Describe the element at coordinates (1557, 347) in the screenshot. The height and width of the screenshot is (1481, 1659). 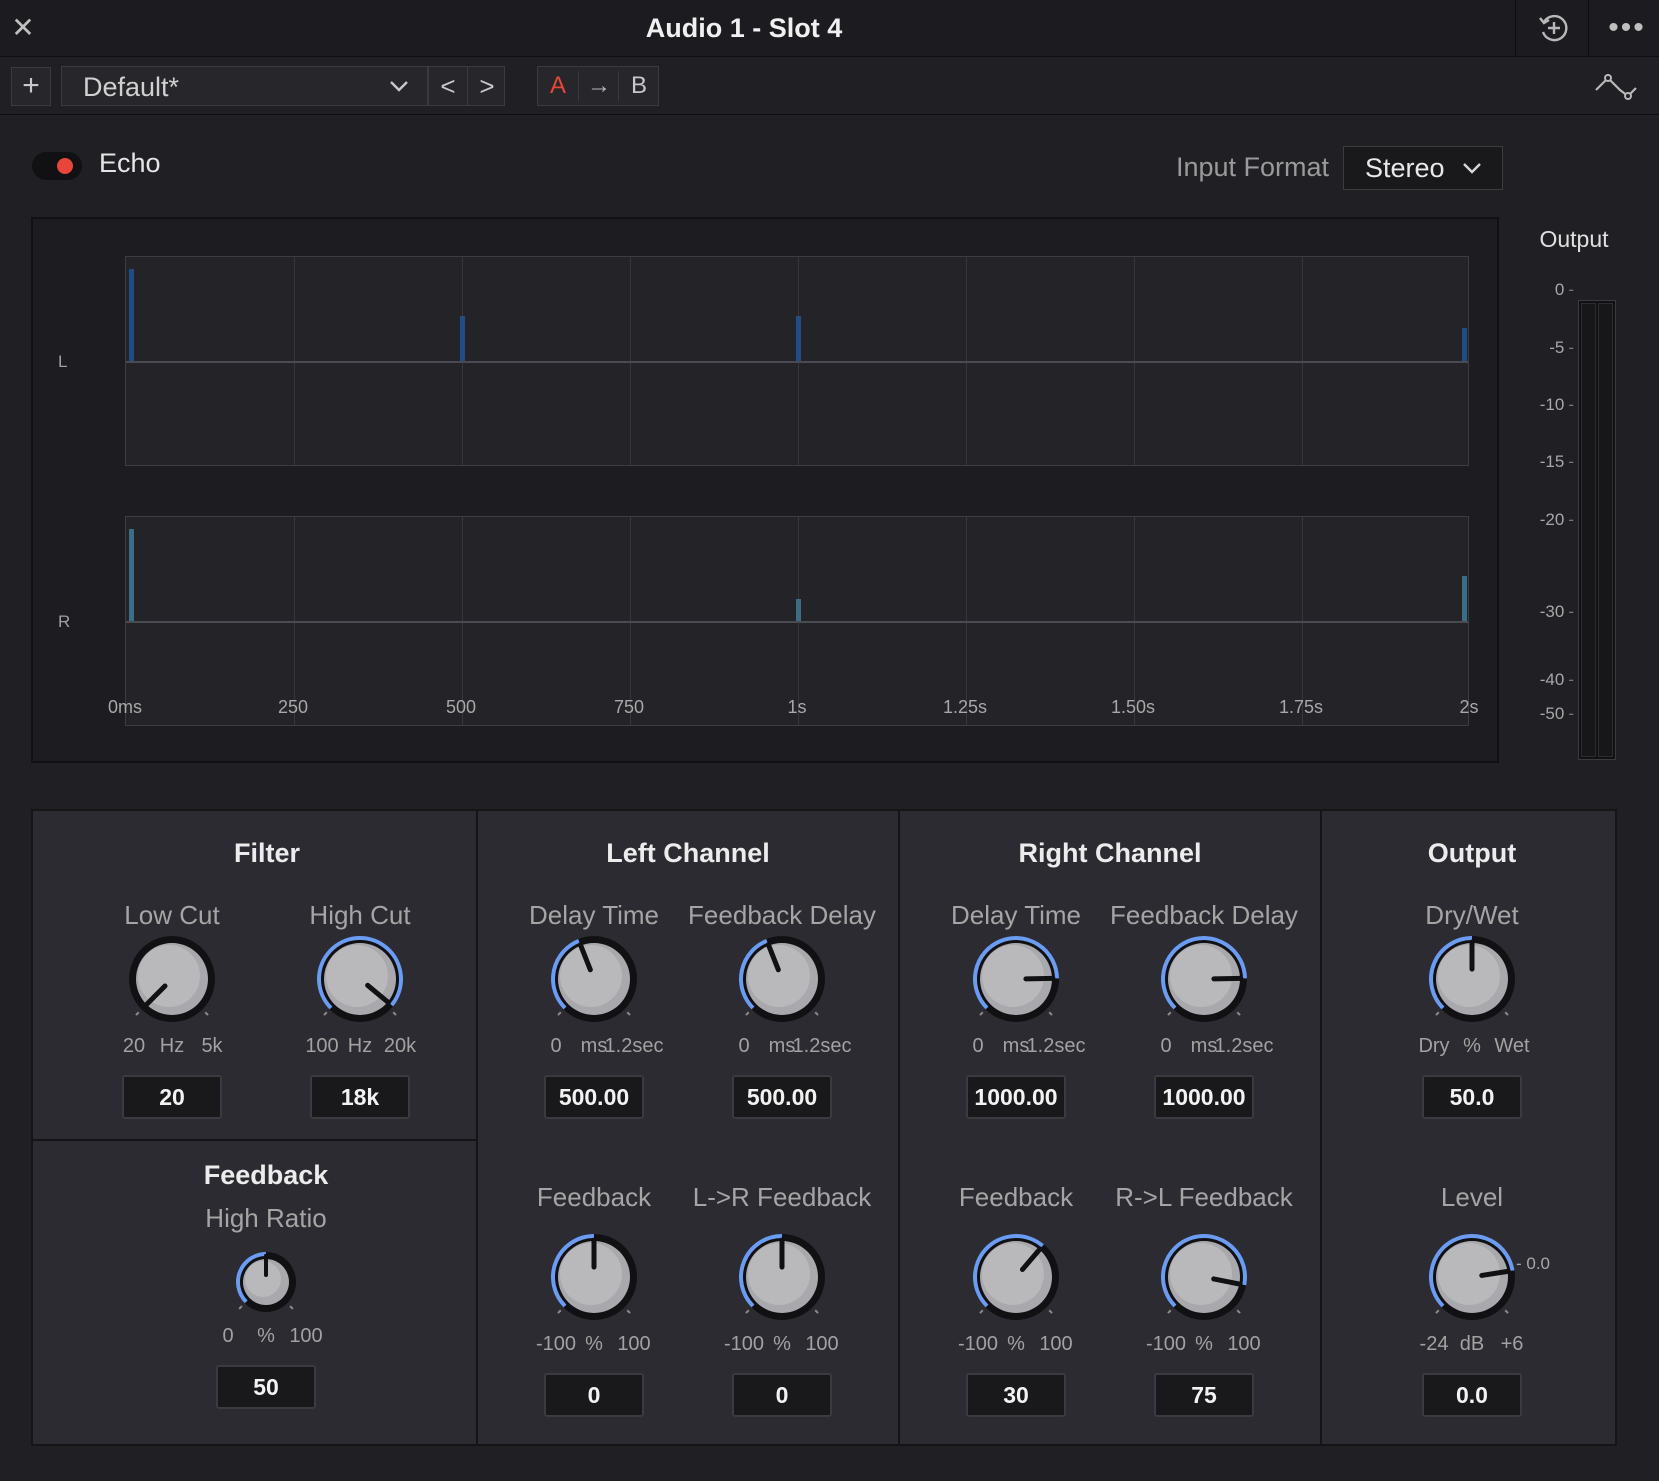
I see `meter-tick-value: -5` at that location.